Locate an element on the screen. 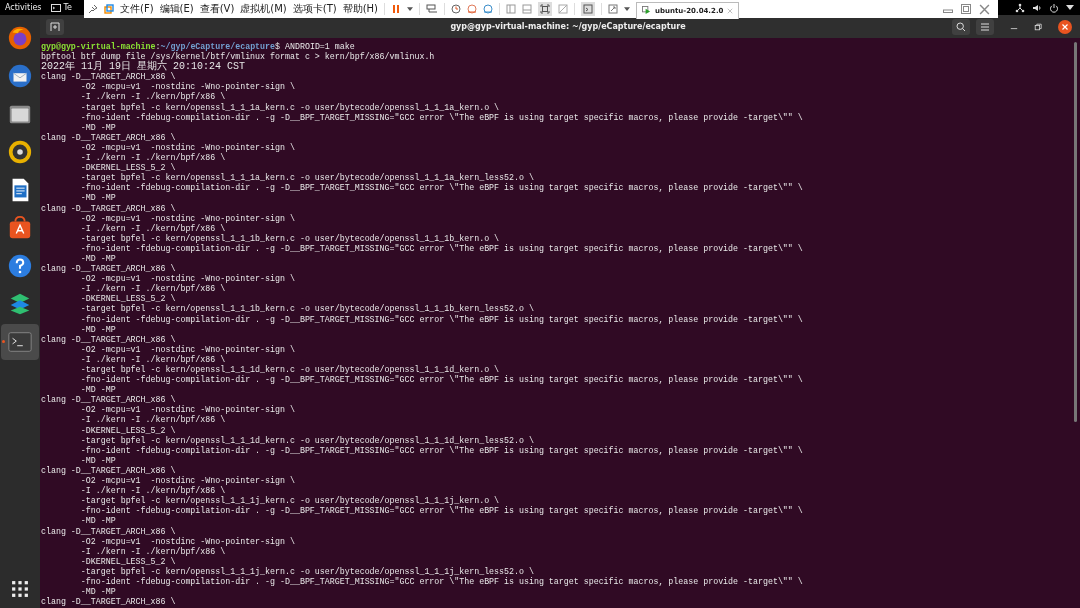  output-line: -target bpfel -c kern/openssl_1_1_1b_kern.c -o user/bytecode/openssl_1_1_1b_kern.o \ is located at coordinates (290, 238).